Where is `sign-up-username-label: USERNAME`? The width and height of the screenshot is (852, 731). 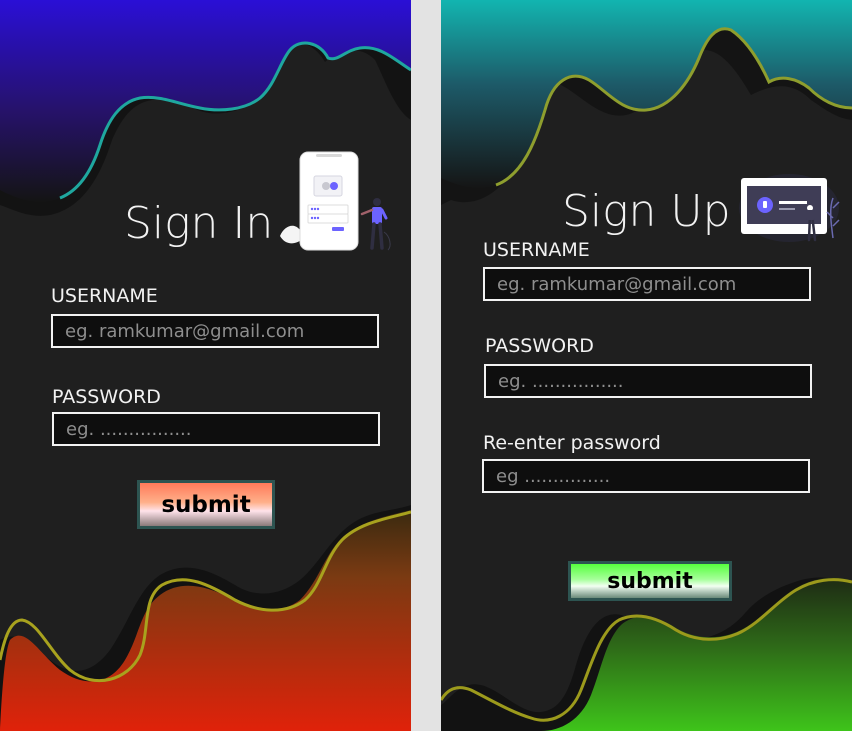
sign-up-username-label: USERNAME is located at coordinates (536, 250).